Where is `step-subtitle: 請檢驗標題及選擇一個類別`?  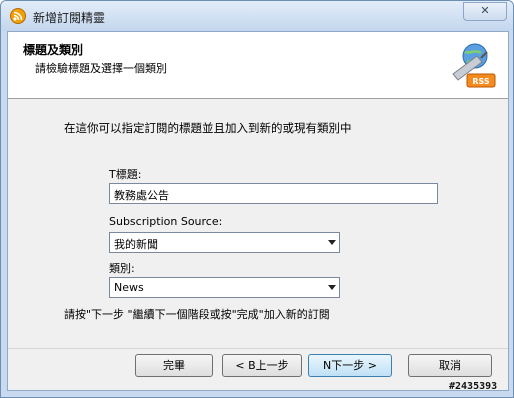 step-subtitle: 請檢驗標題及選擇一個類別 is located at coordinates (101, 68).